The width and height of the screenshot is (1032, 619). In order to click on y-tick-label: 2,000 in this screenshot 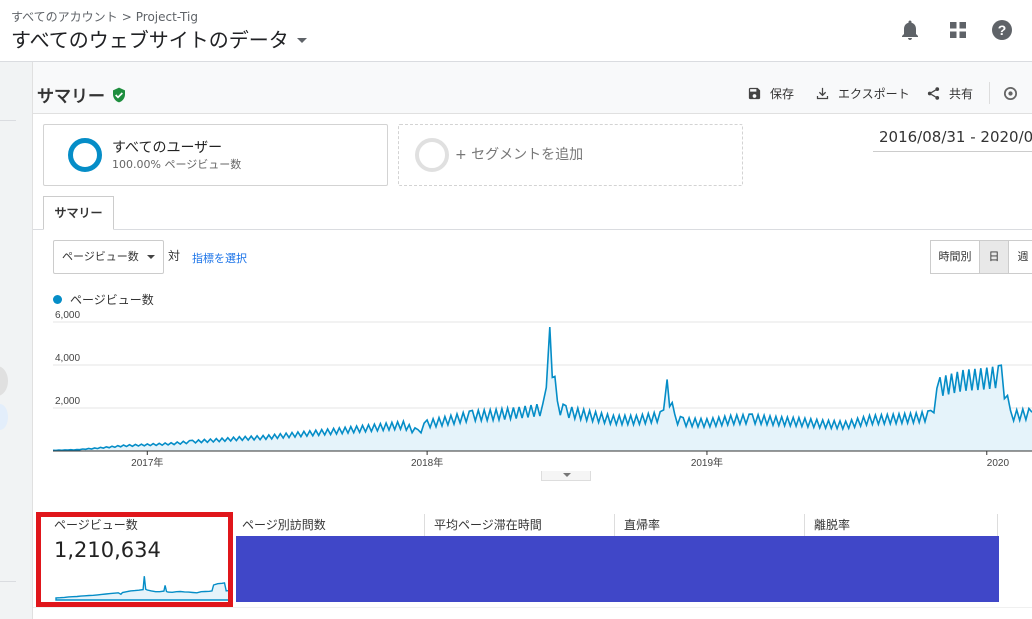, I will do `click(67, 401)`.